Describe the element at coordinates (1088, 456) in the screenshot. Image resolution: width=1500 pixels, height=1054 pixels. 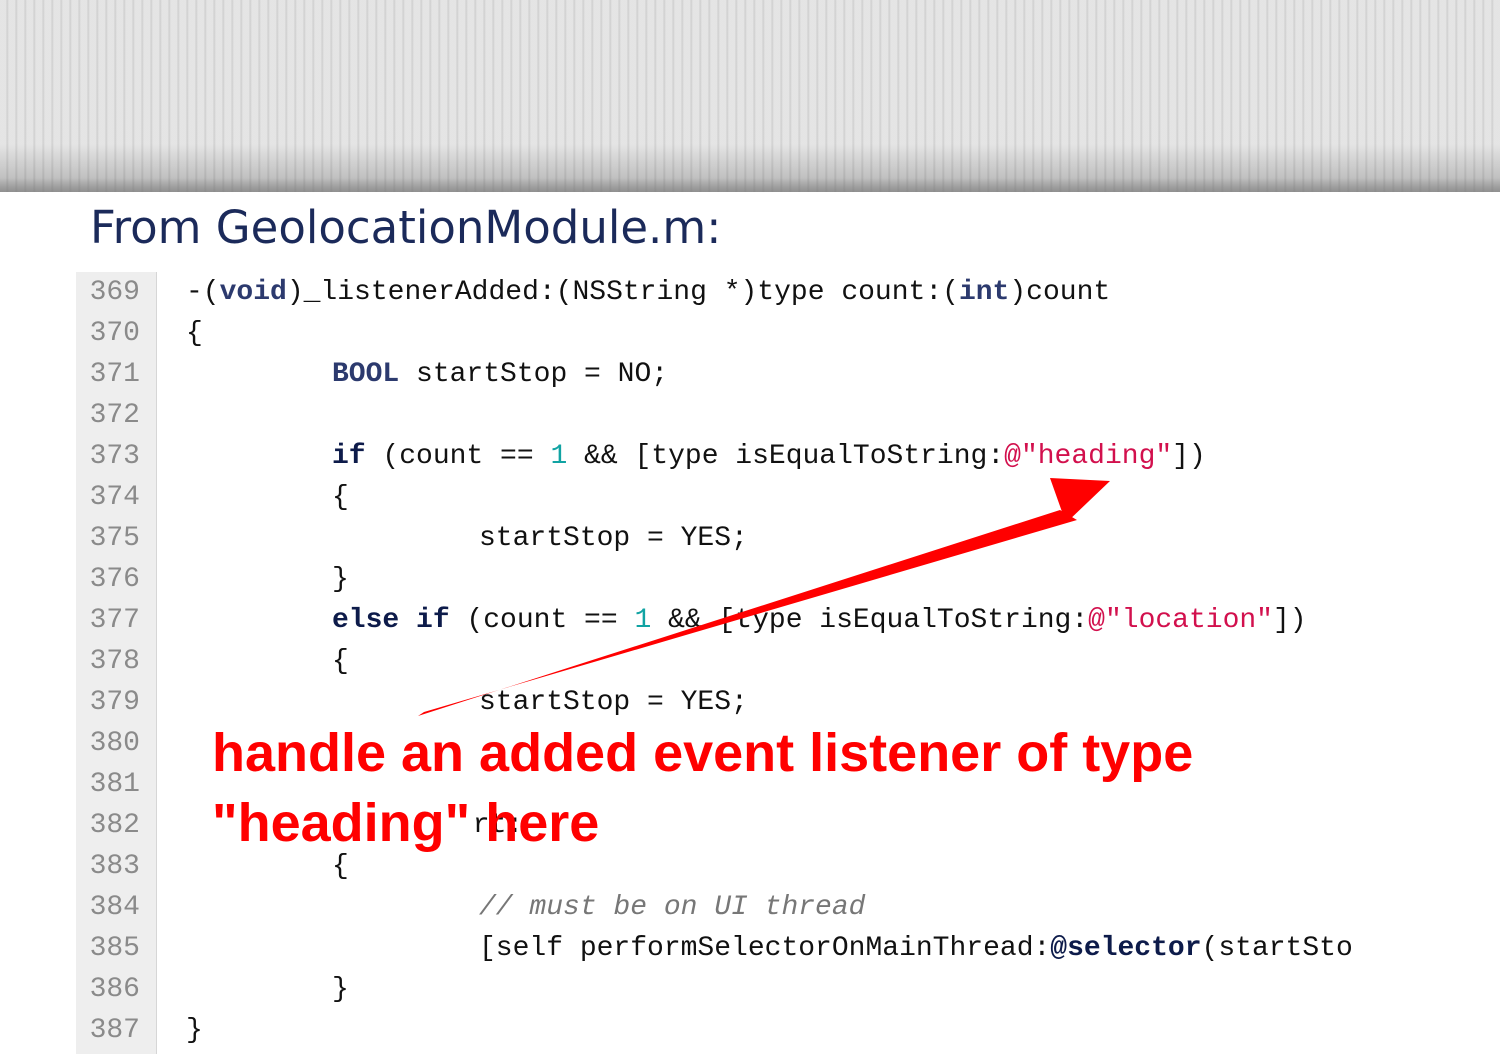
I see `code-string: @"heading"` at that location.